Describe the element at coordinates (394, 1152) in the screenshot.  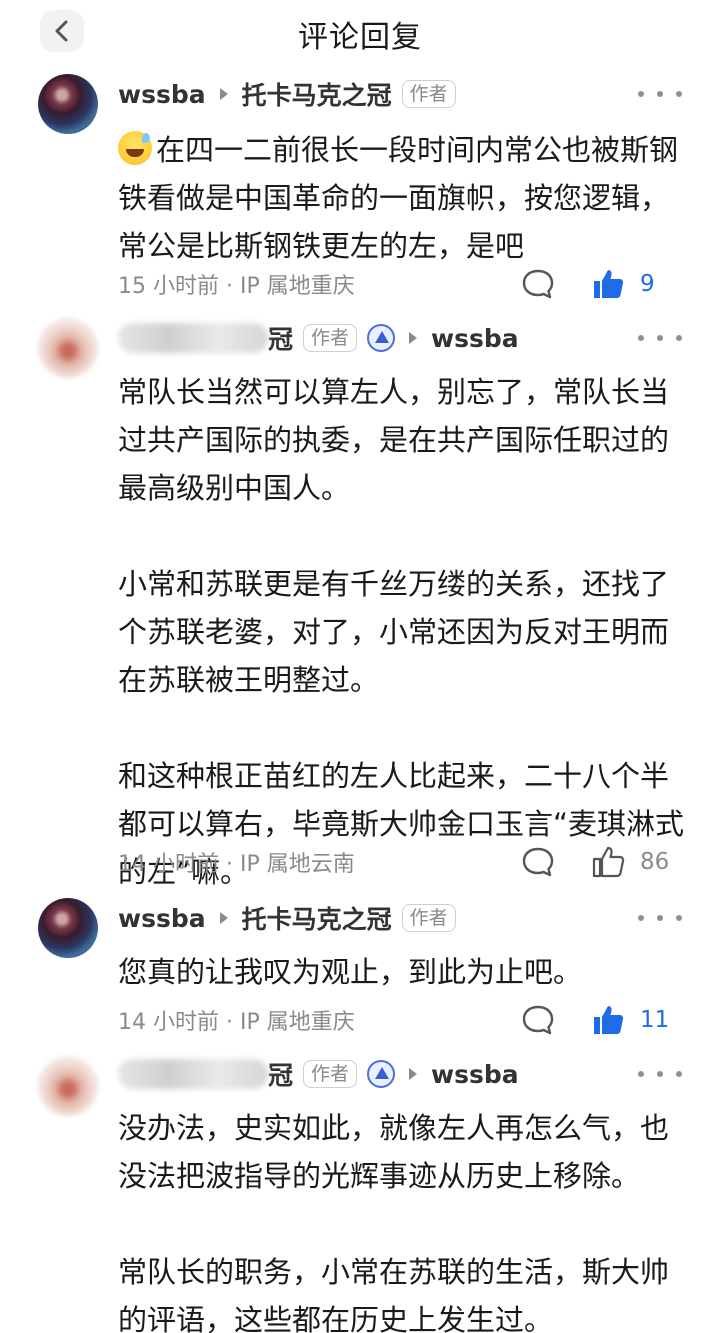
I see `comment-paragraph: 没办法，史实如此，就像左人再怎么气，也没法把波指导的光辉事迹从历史上移除。` at that location.